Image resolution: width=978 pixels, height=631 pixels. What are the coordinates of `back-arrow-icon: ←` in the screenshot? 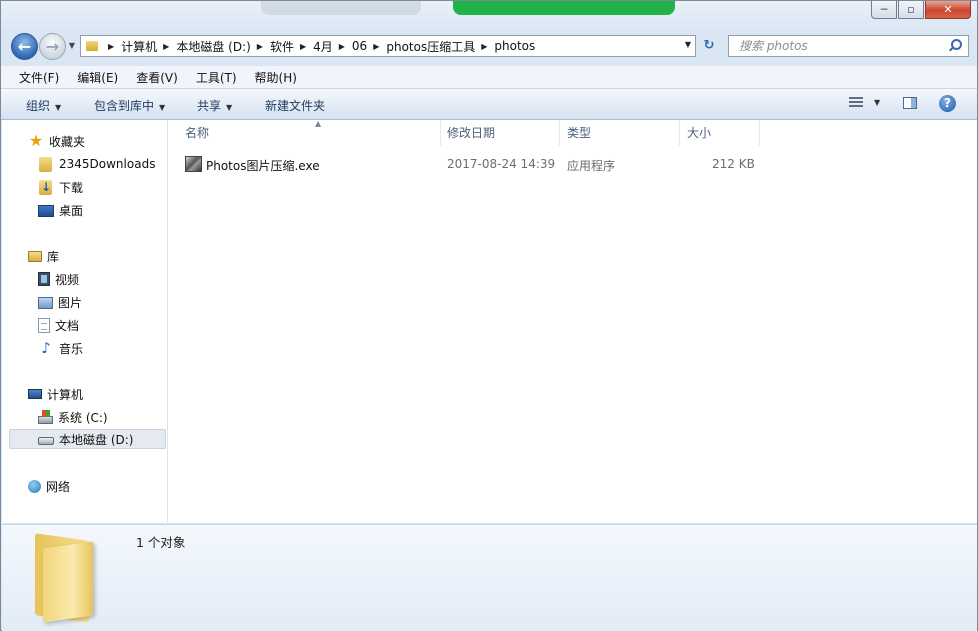 It's located at (24, 46).